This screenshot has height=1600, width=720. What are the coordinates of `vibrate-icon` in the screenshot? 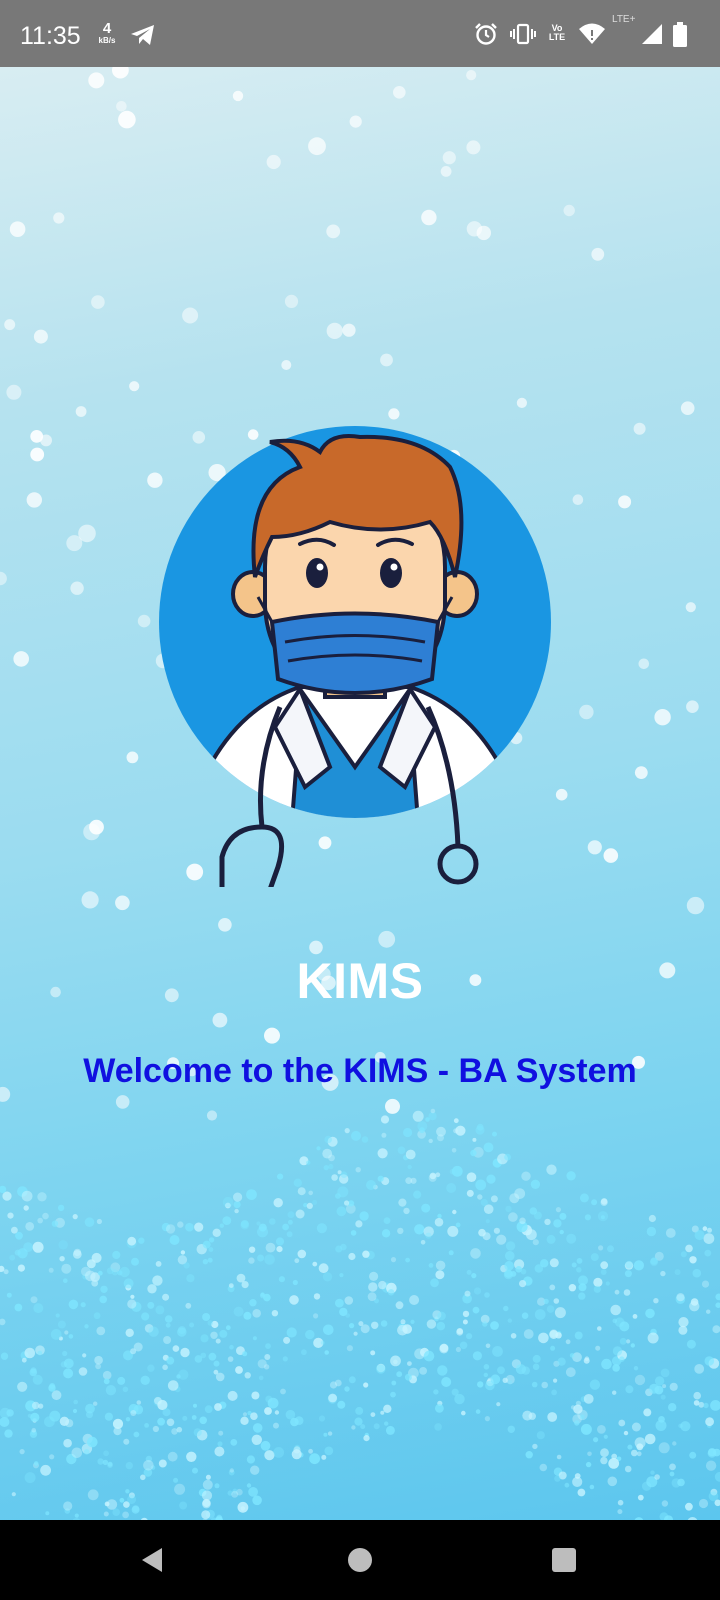 It's located at (523, 34).